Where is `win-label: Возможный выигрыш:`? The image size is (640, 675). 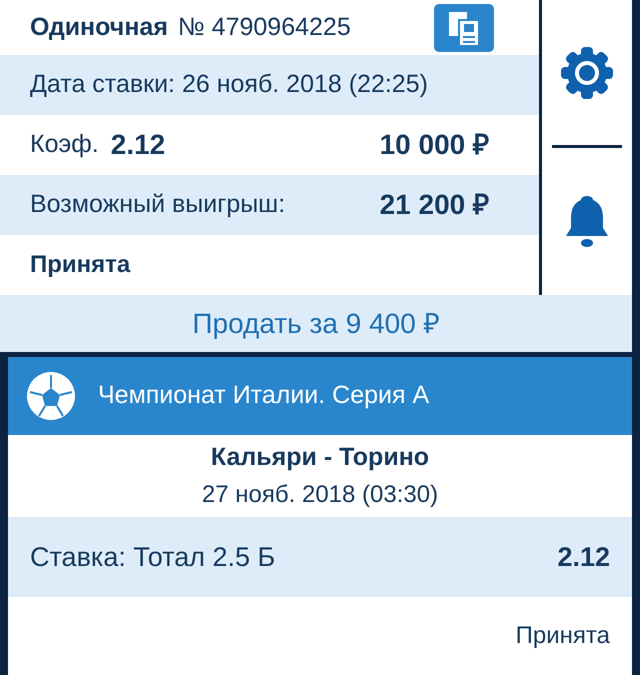 win-label: Возможный выигрыш: is located at coordinates (158, 204).